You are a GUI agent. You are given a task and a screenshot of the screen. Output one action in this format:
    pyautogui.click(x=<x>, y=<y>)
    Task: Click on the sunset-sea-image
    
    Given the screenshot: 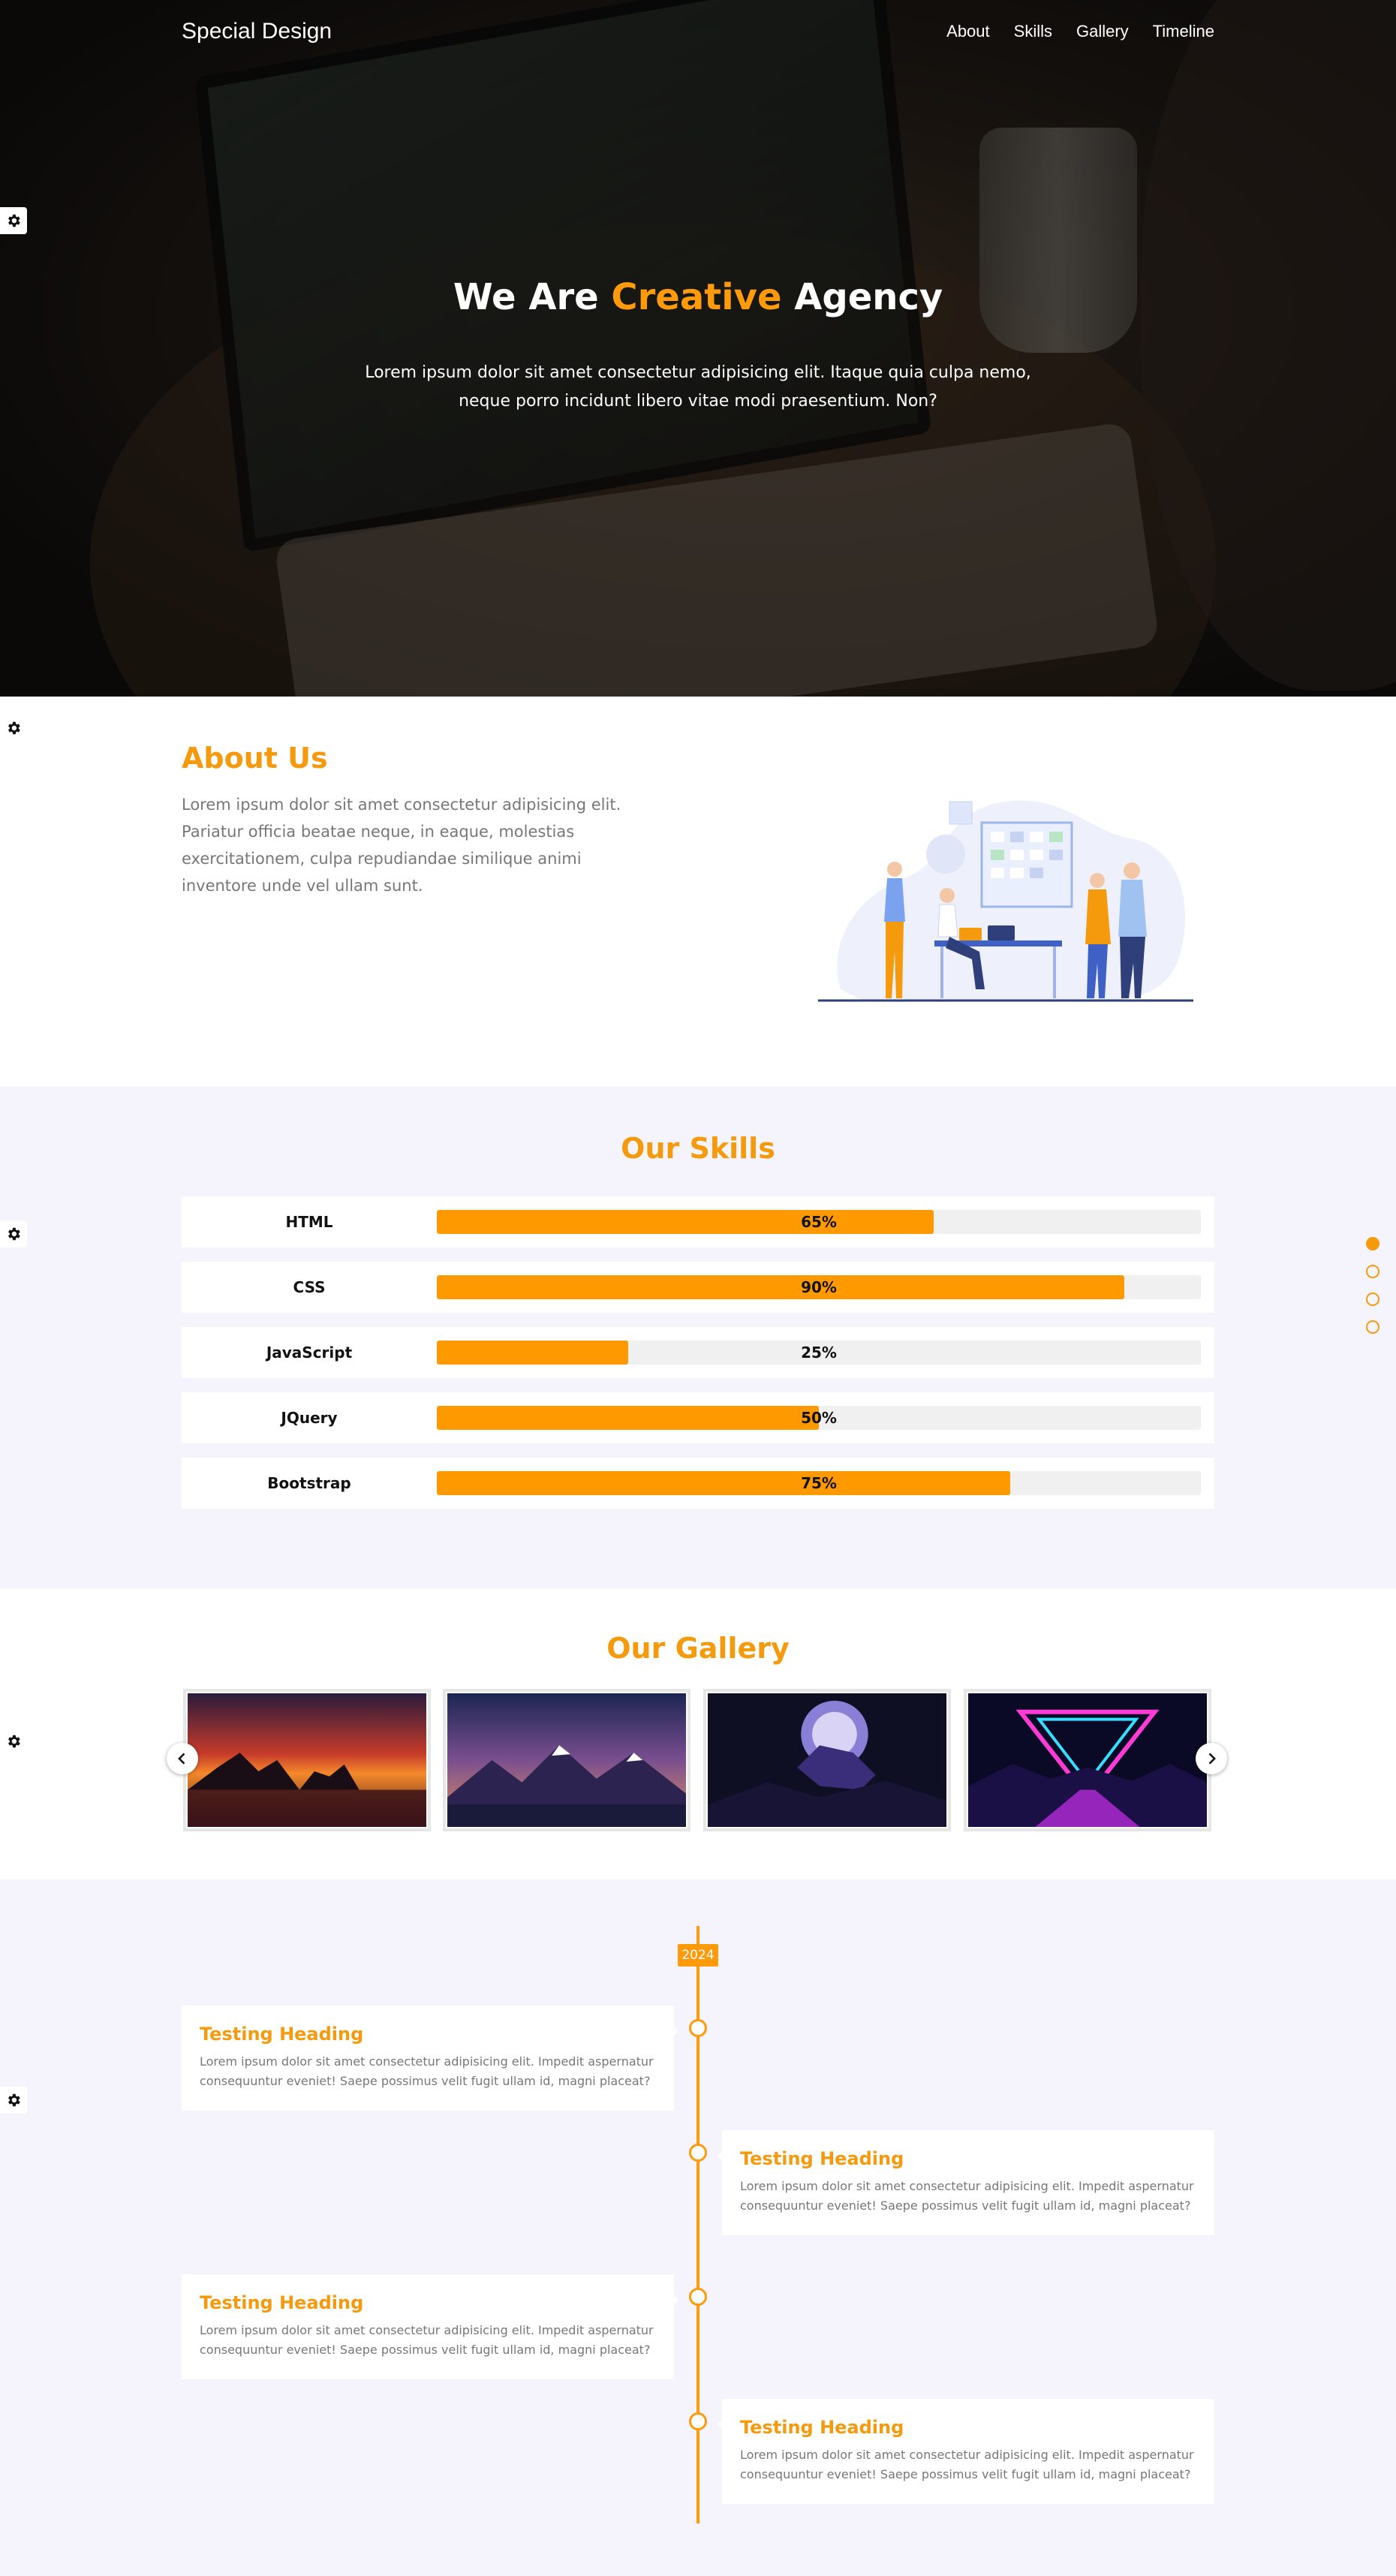 What is the action you would take?
    pyautogui.click(x=307, y=1760)
    